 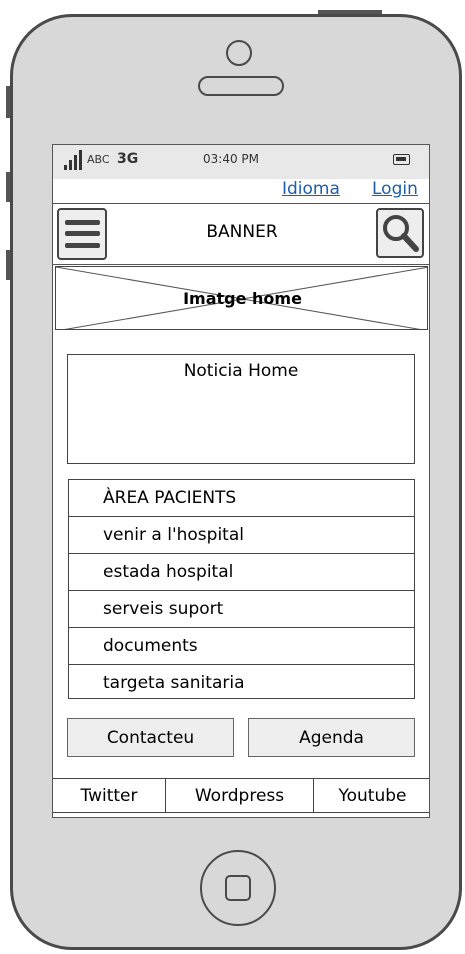 What do you see at coordinates (401, 159) in the screenshot?
I see `battery-icon` at bounding box center [401, 159].